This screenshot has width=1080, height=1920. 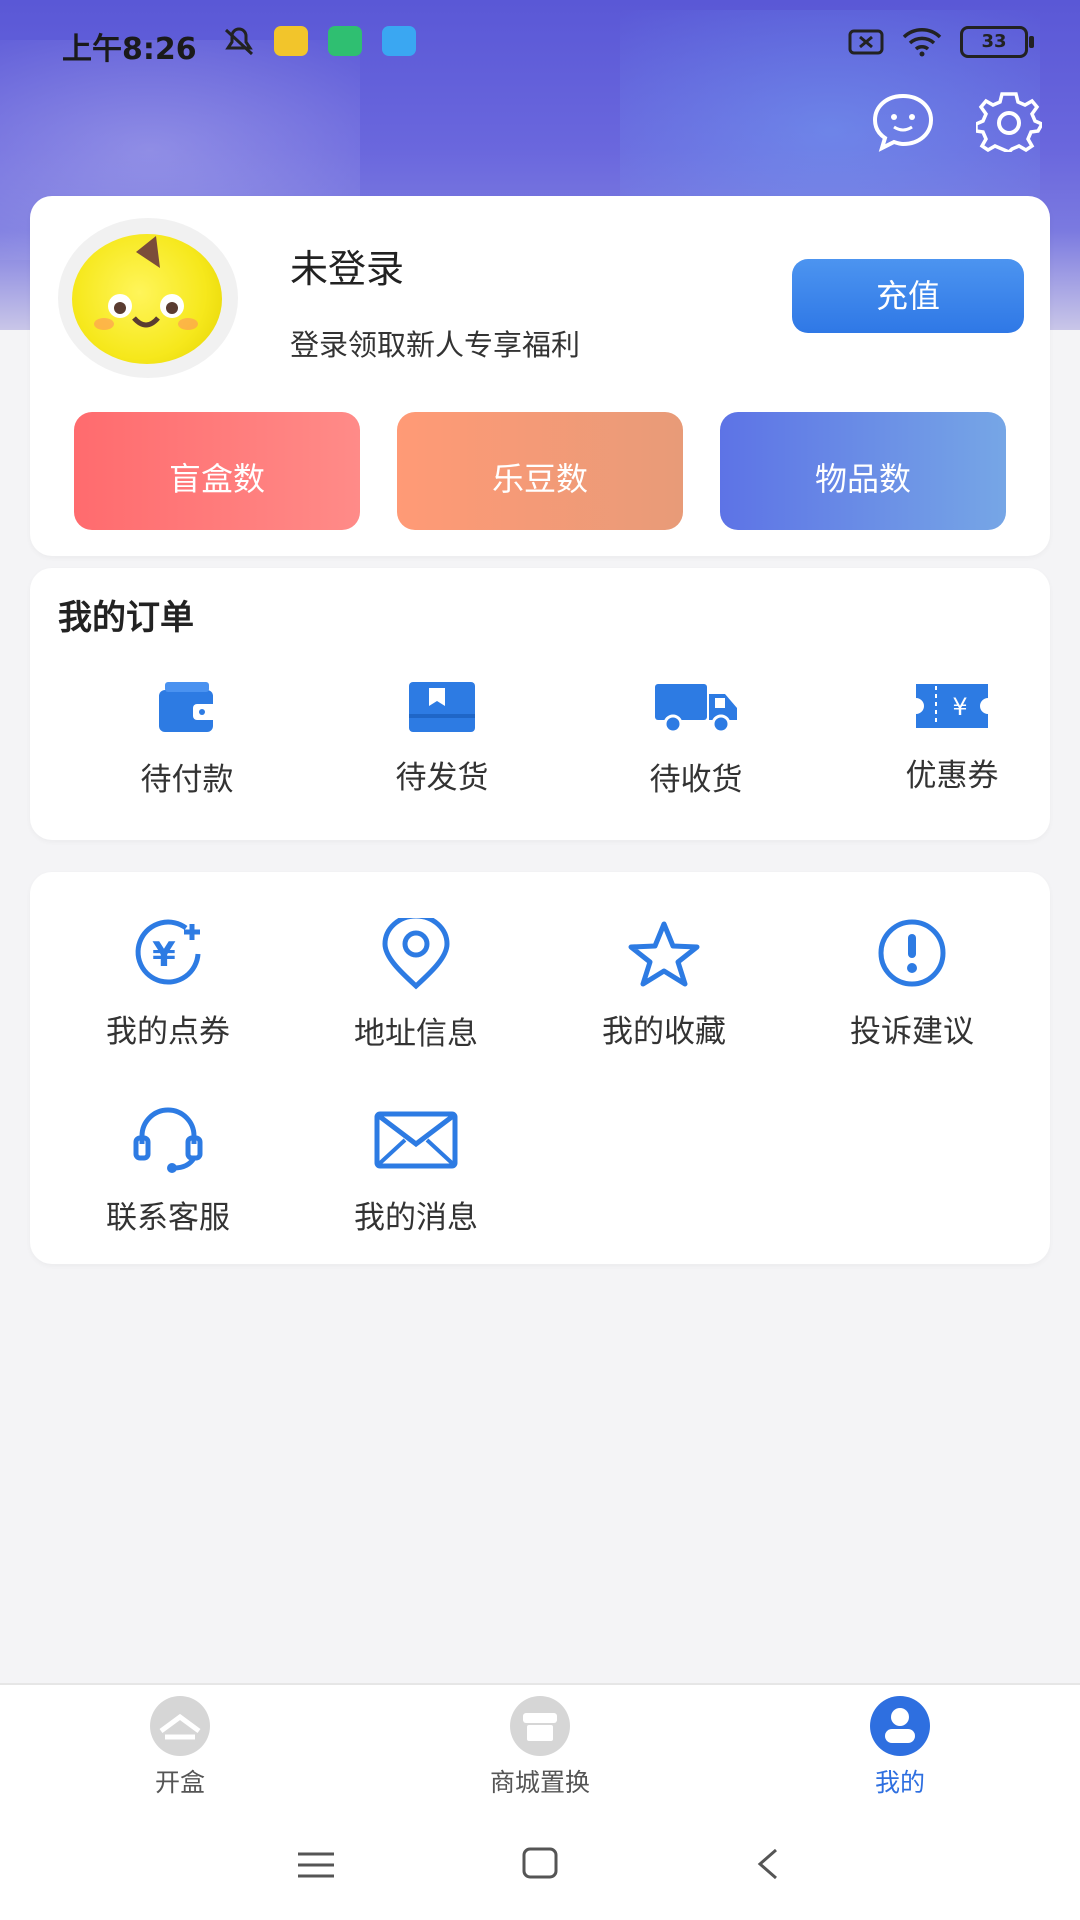 What do you see at coordinates (416, 954) in the screenshot?
I see `location-pin-icon` at bounding box center [416, 954].